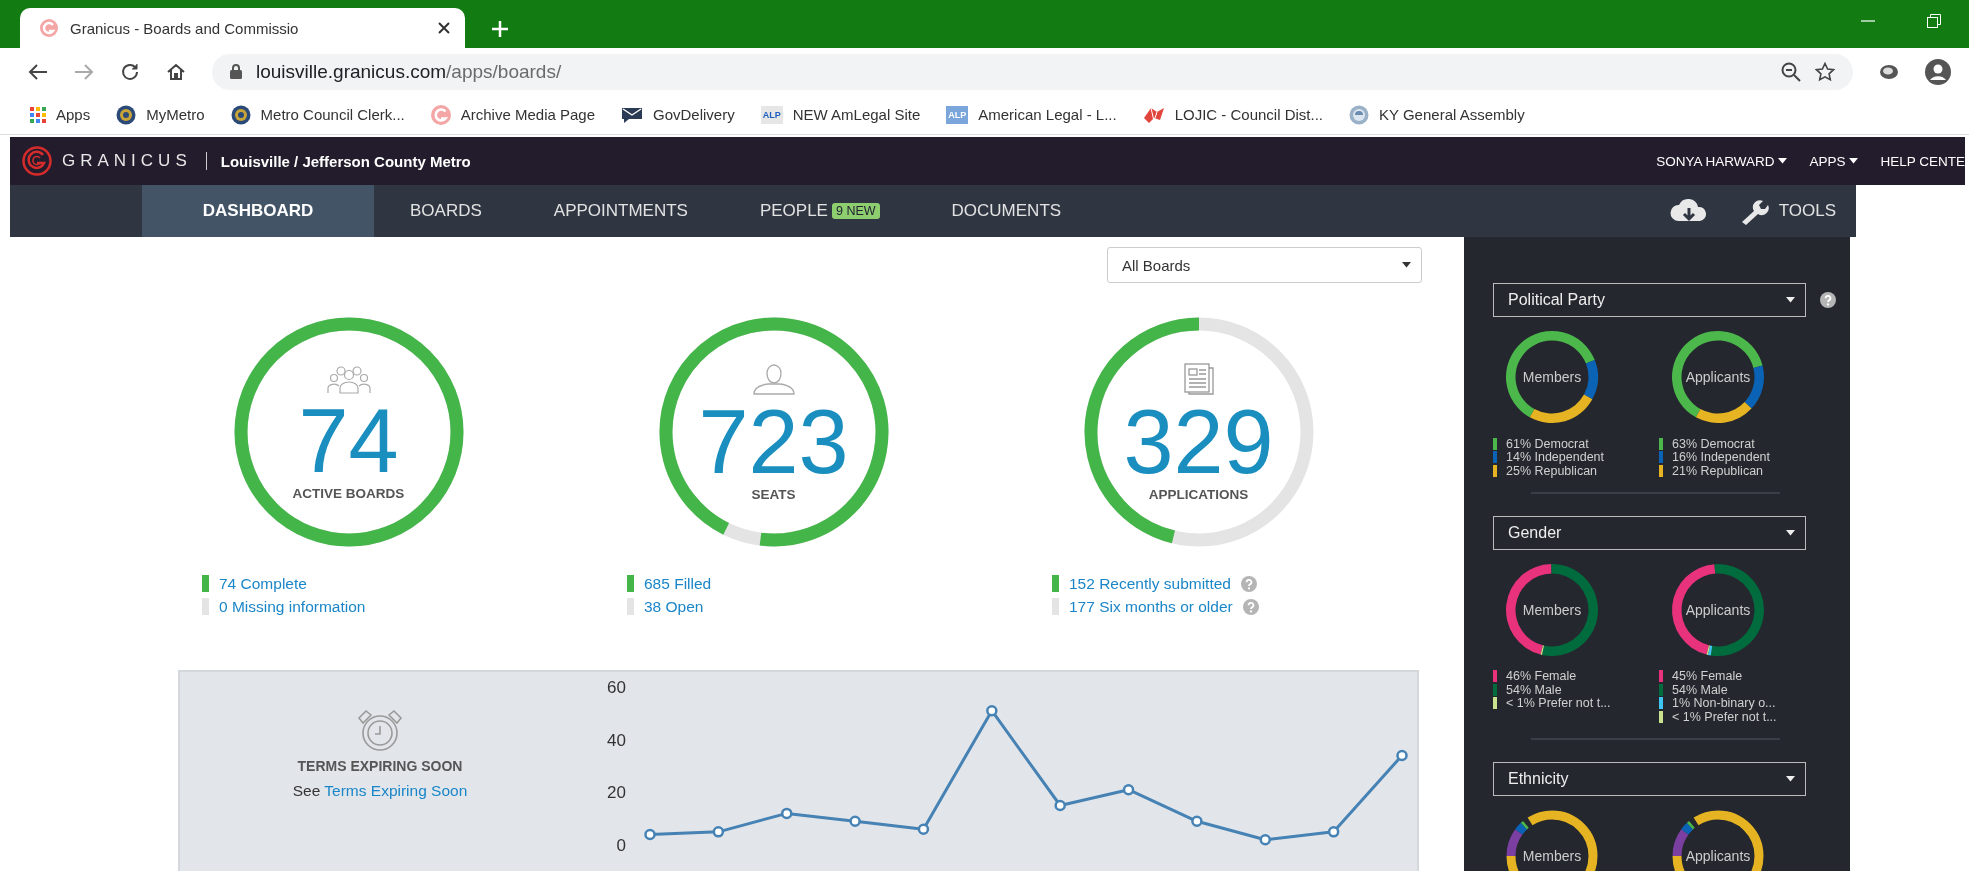  Describe the element at coordinates (38, 114) in the screenshot. I see `grid-icon` at that location.